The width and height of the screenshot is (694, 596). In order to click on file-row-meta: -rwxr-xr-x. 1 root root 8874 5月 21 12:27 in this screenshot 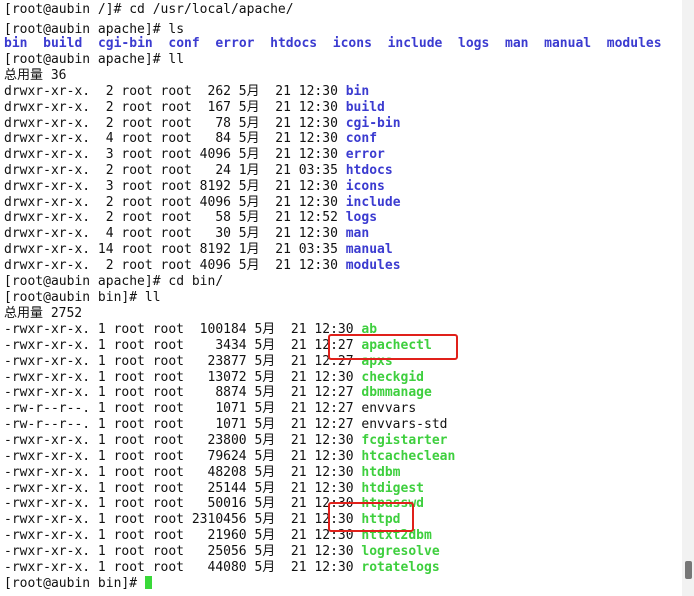, I will do `click(183, 393)`.